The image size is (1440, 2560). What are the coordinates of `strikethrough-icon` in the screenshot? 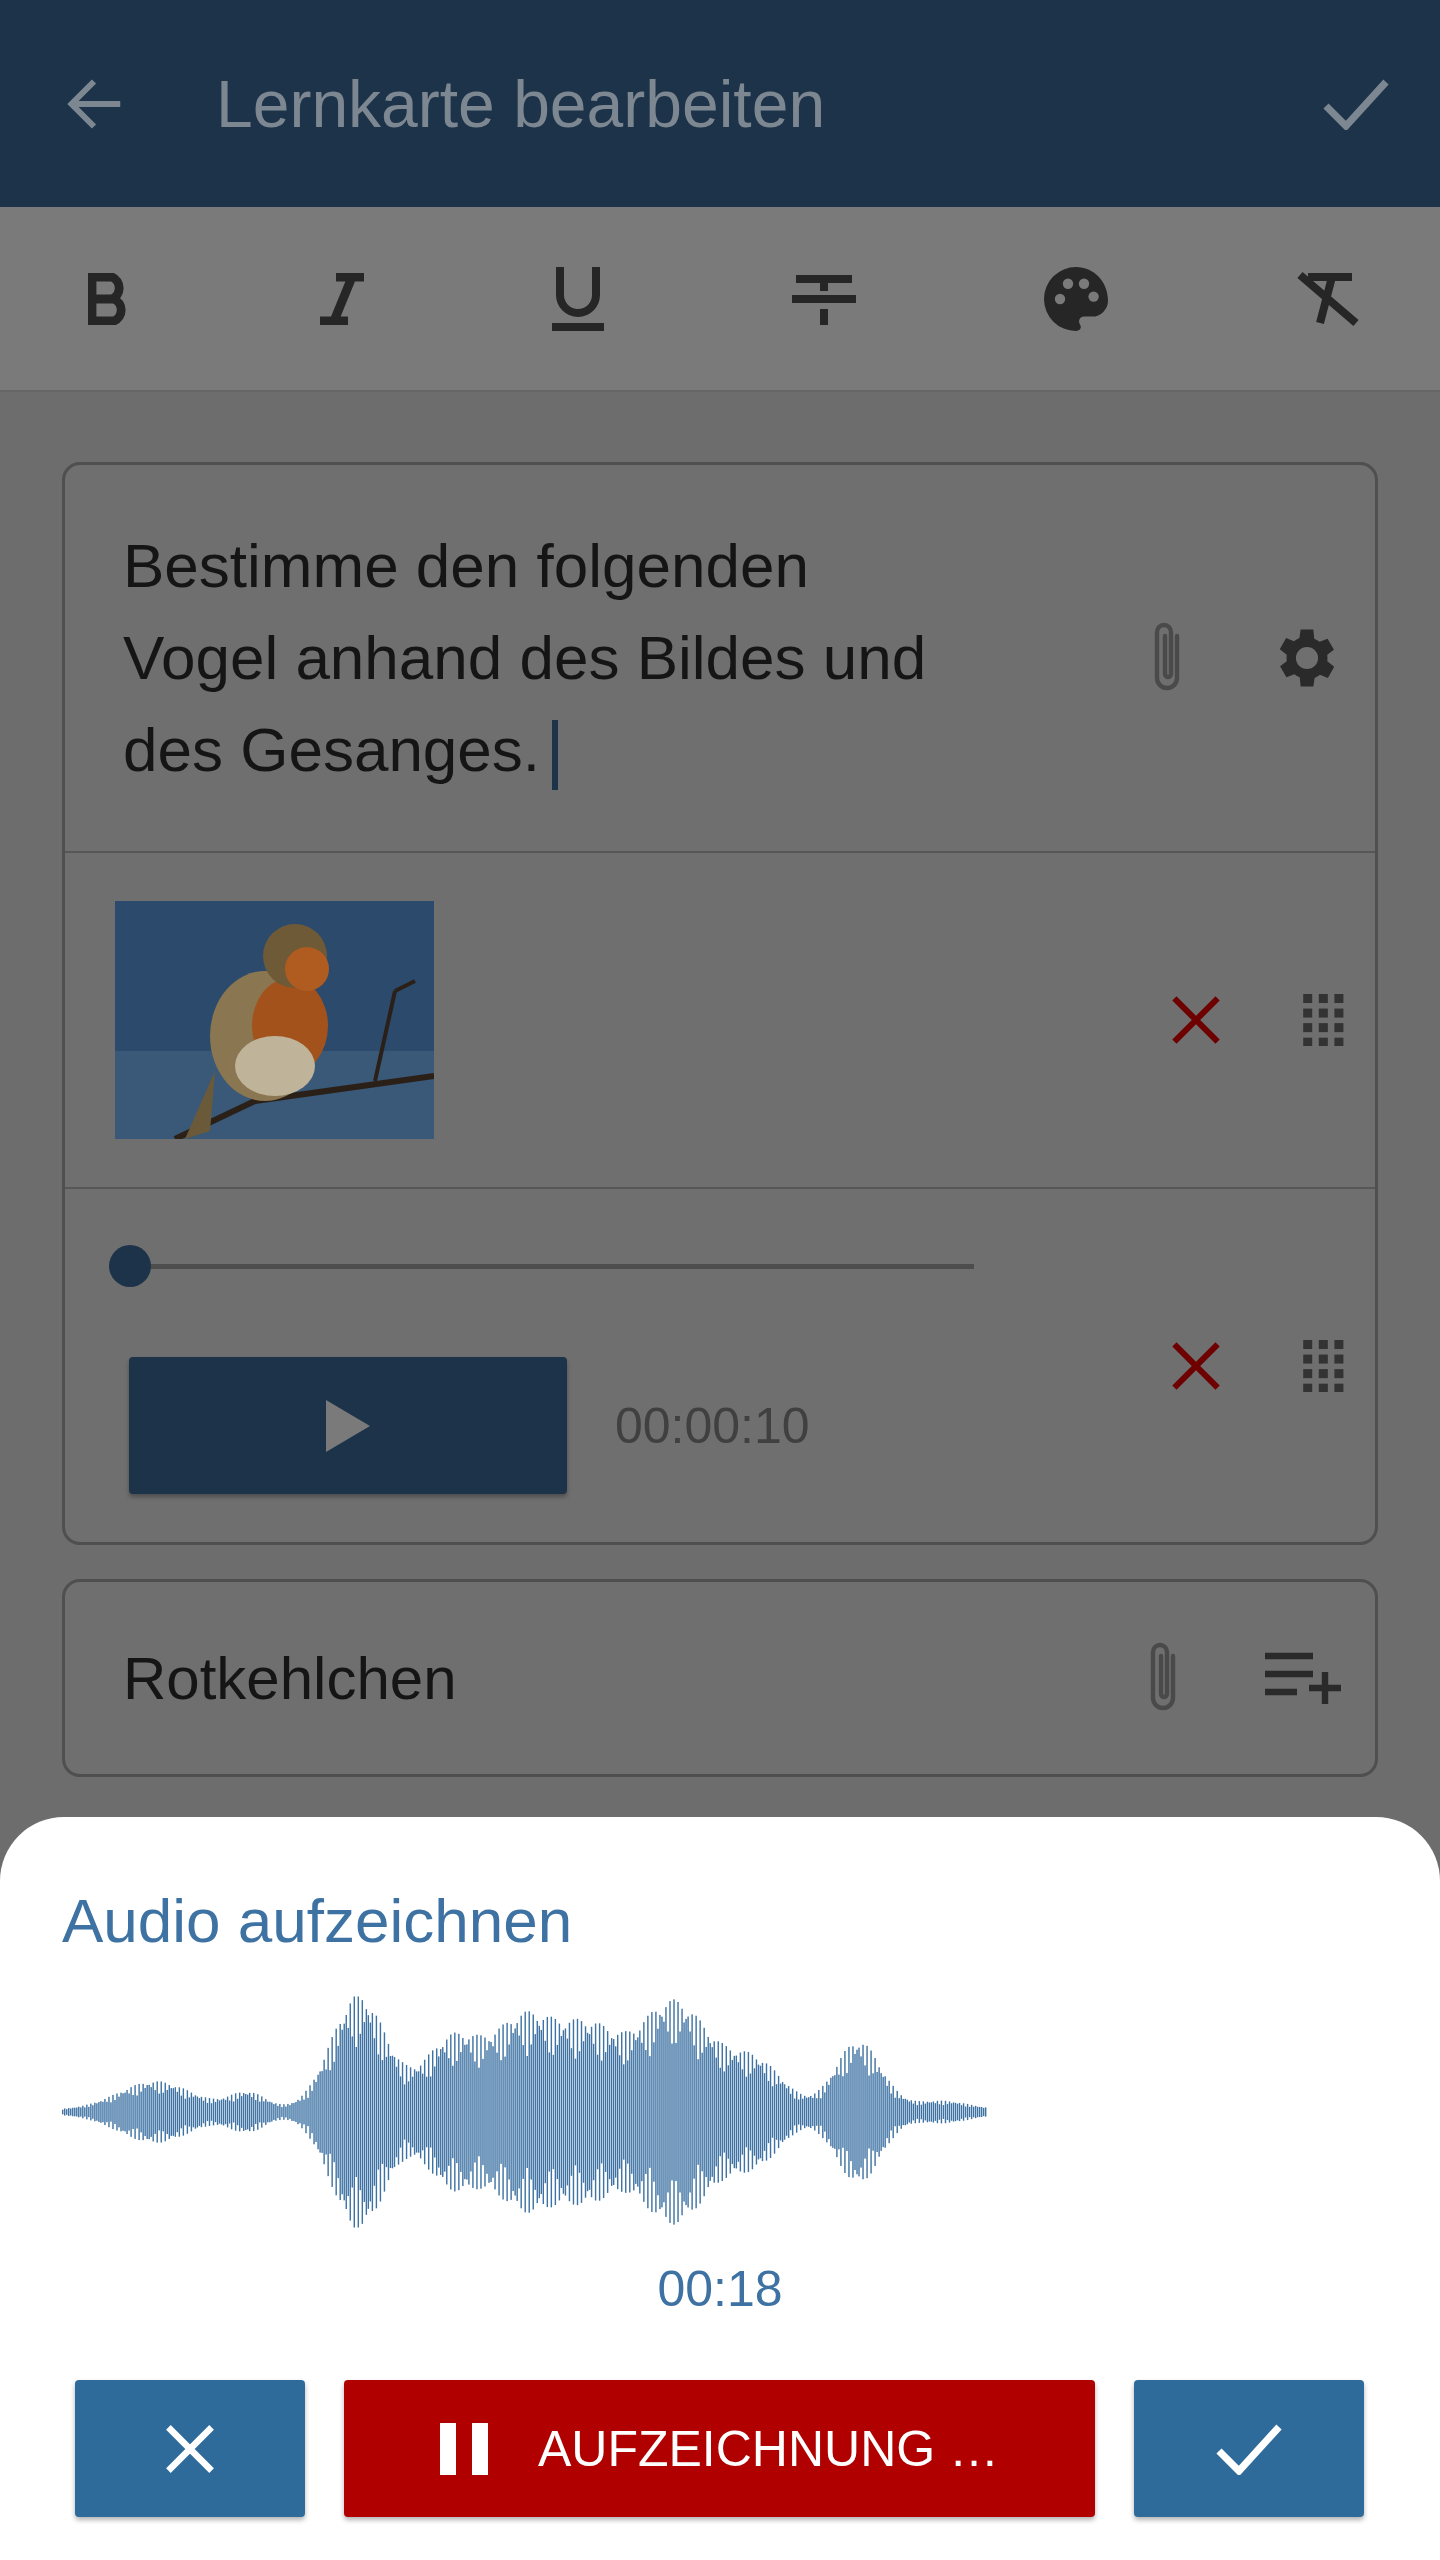 It's located at (824, 298).